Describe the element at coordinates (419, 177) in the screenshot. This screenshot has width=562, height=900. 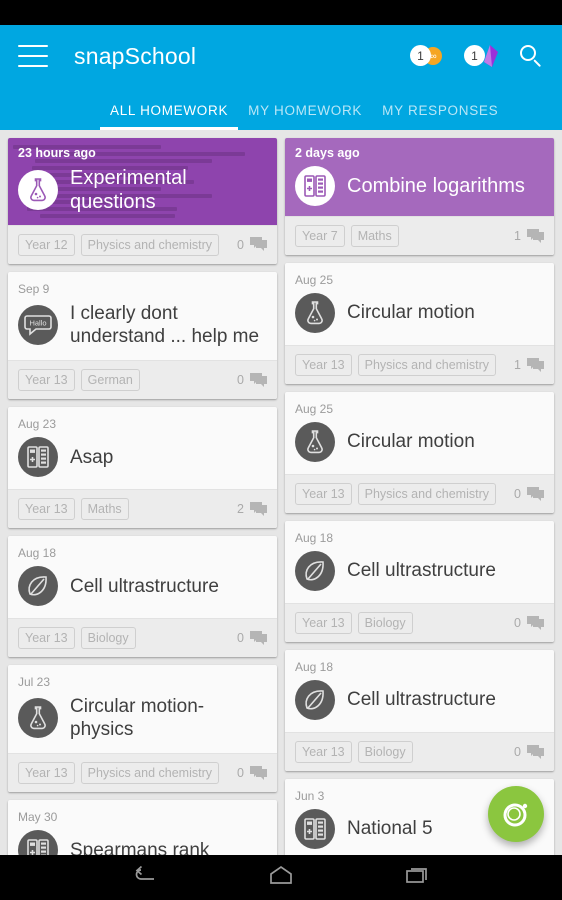
I see `card-body: 2 days ago Combine logarithms` at that location.